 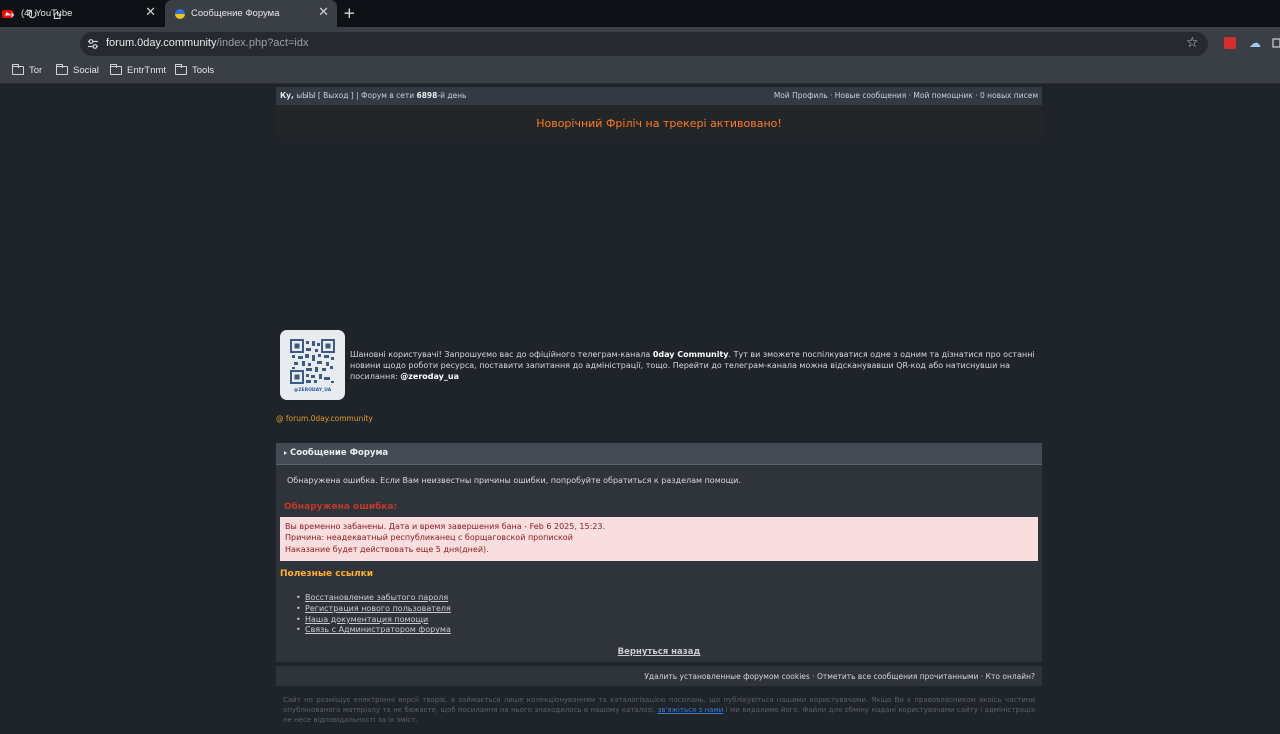 I want to click on telegram-handle-link: @zeroday_ua, so click(x=429, y=376).